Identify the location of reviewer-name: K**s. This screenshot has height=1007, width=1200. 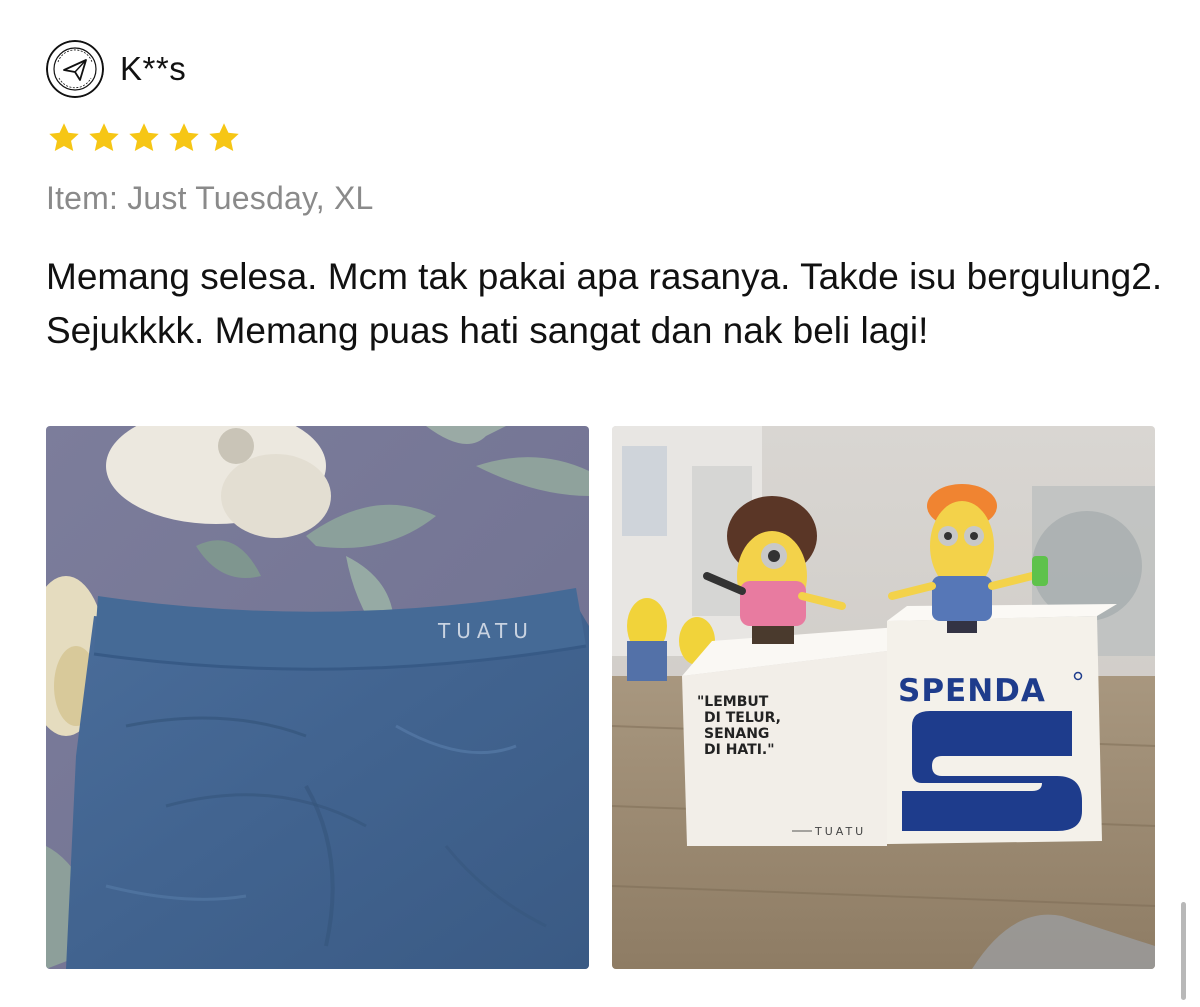
(153, 68).